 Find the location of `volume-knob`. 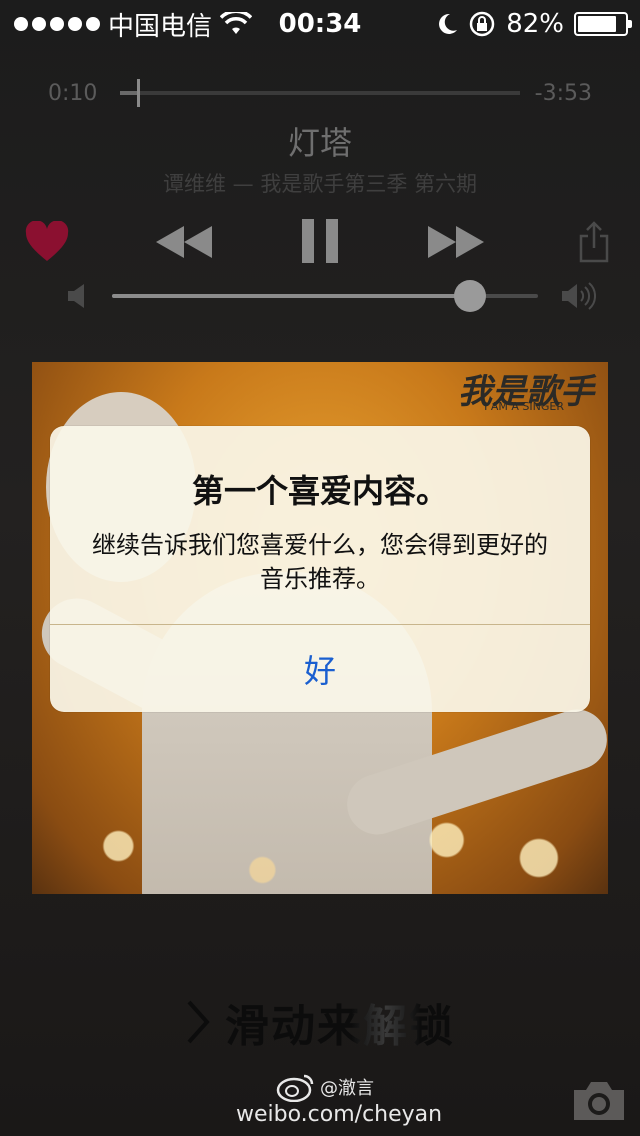

volume-knob is located at coordinates (469, 296).